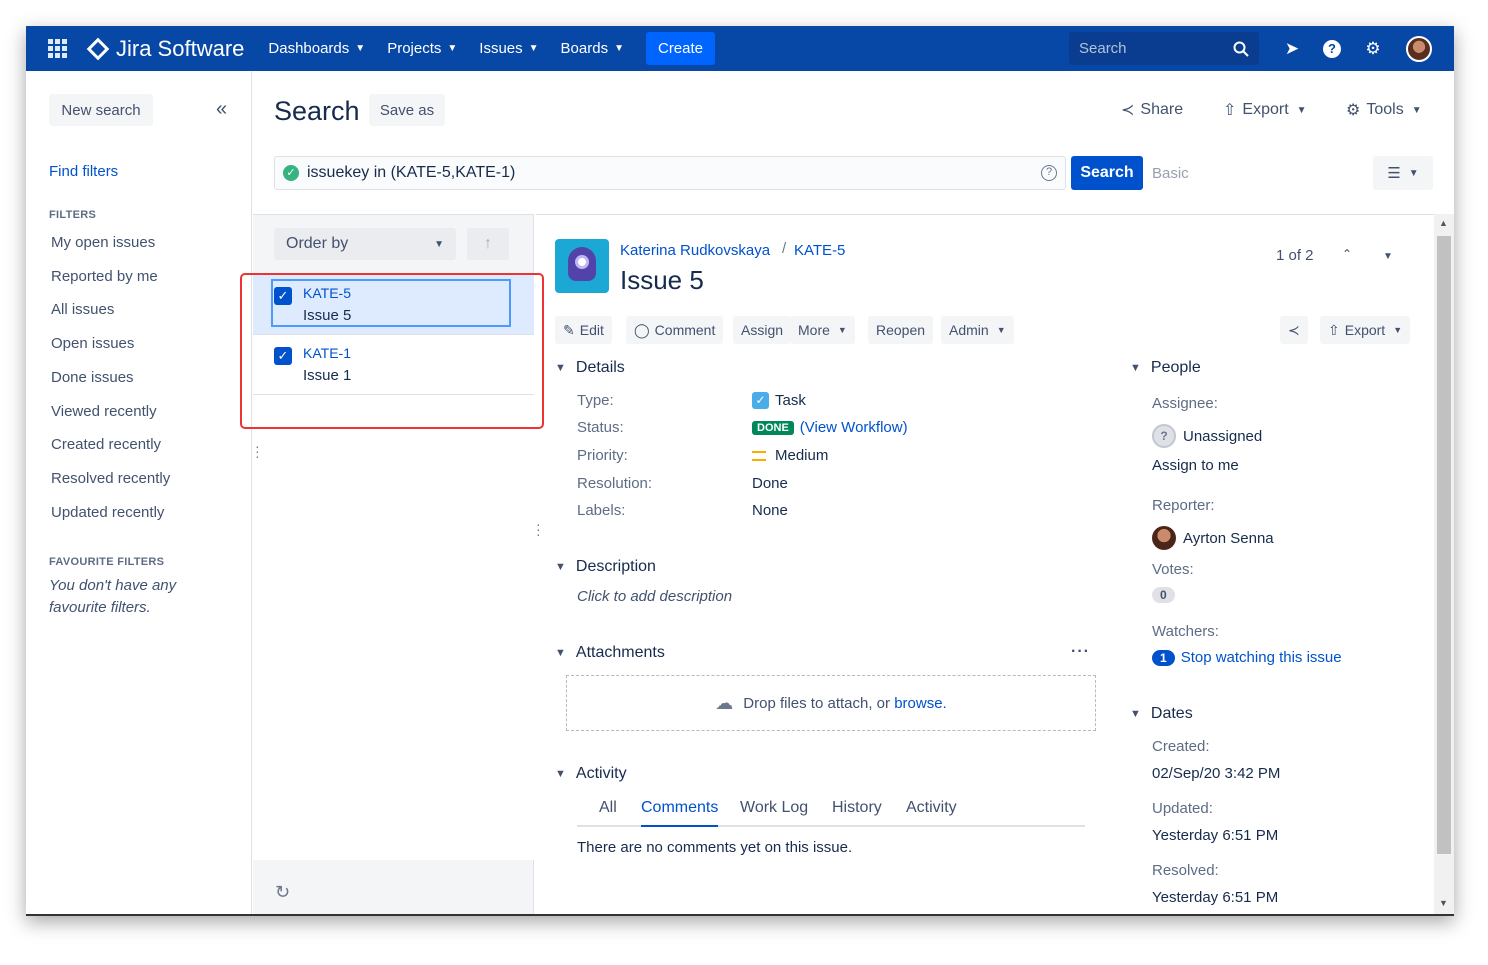 This screenshot has width=1488, height=965. Describe the element at coordinates (1213, 538) in the screenshot. I see `reporter-field: Ayrton Senna` at that location.